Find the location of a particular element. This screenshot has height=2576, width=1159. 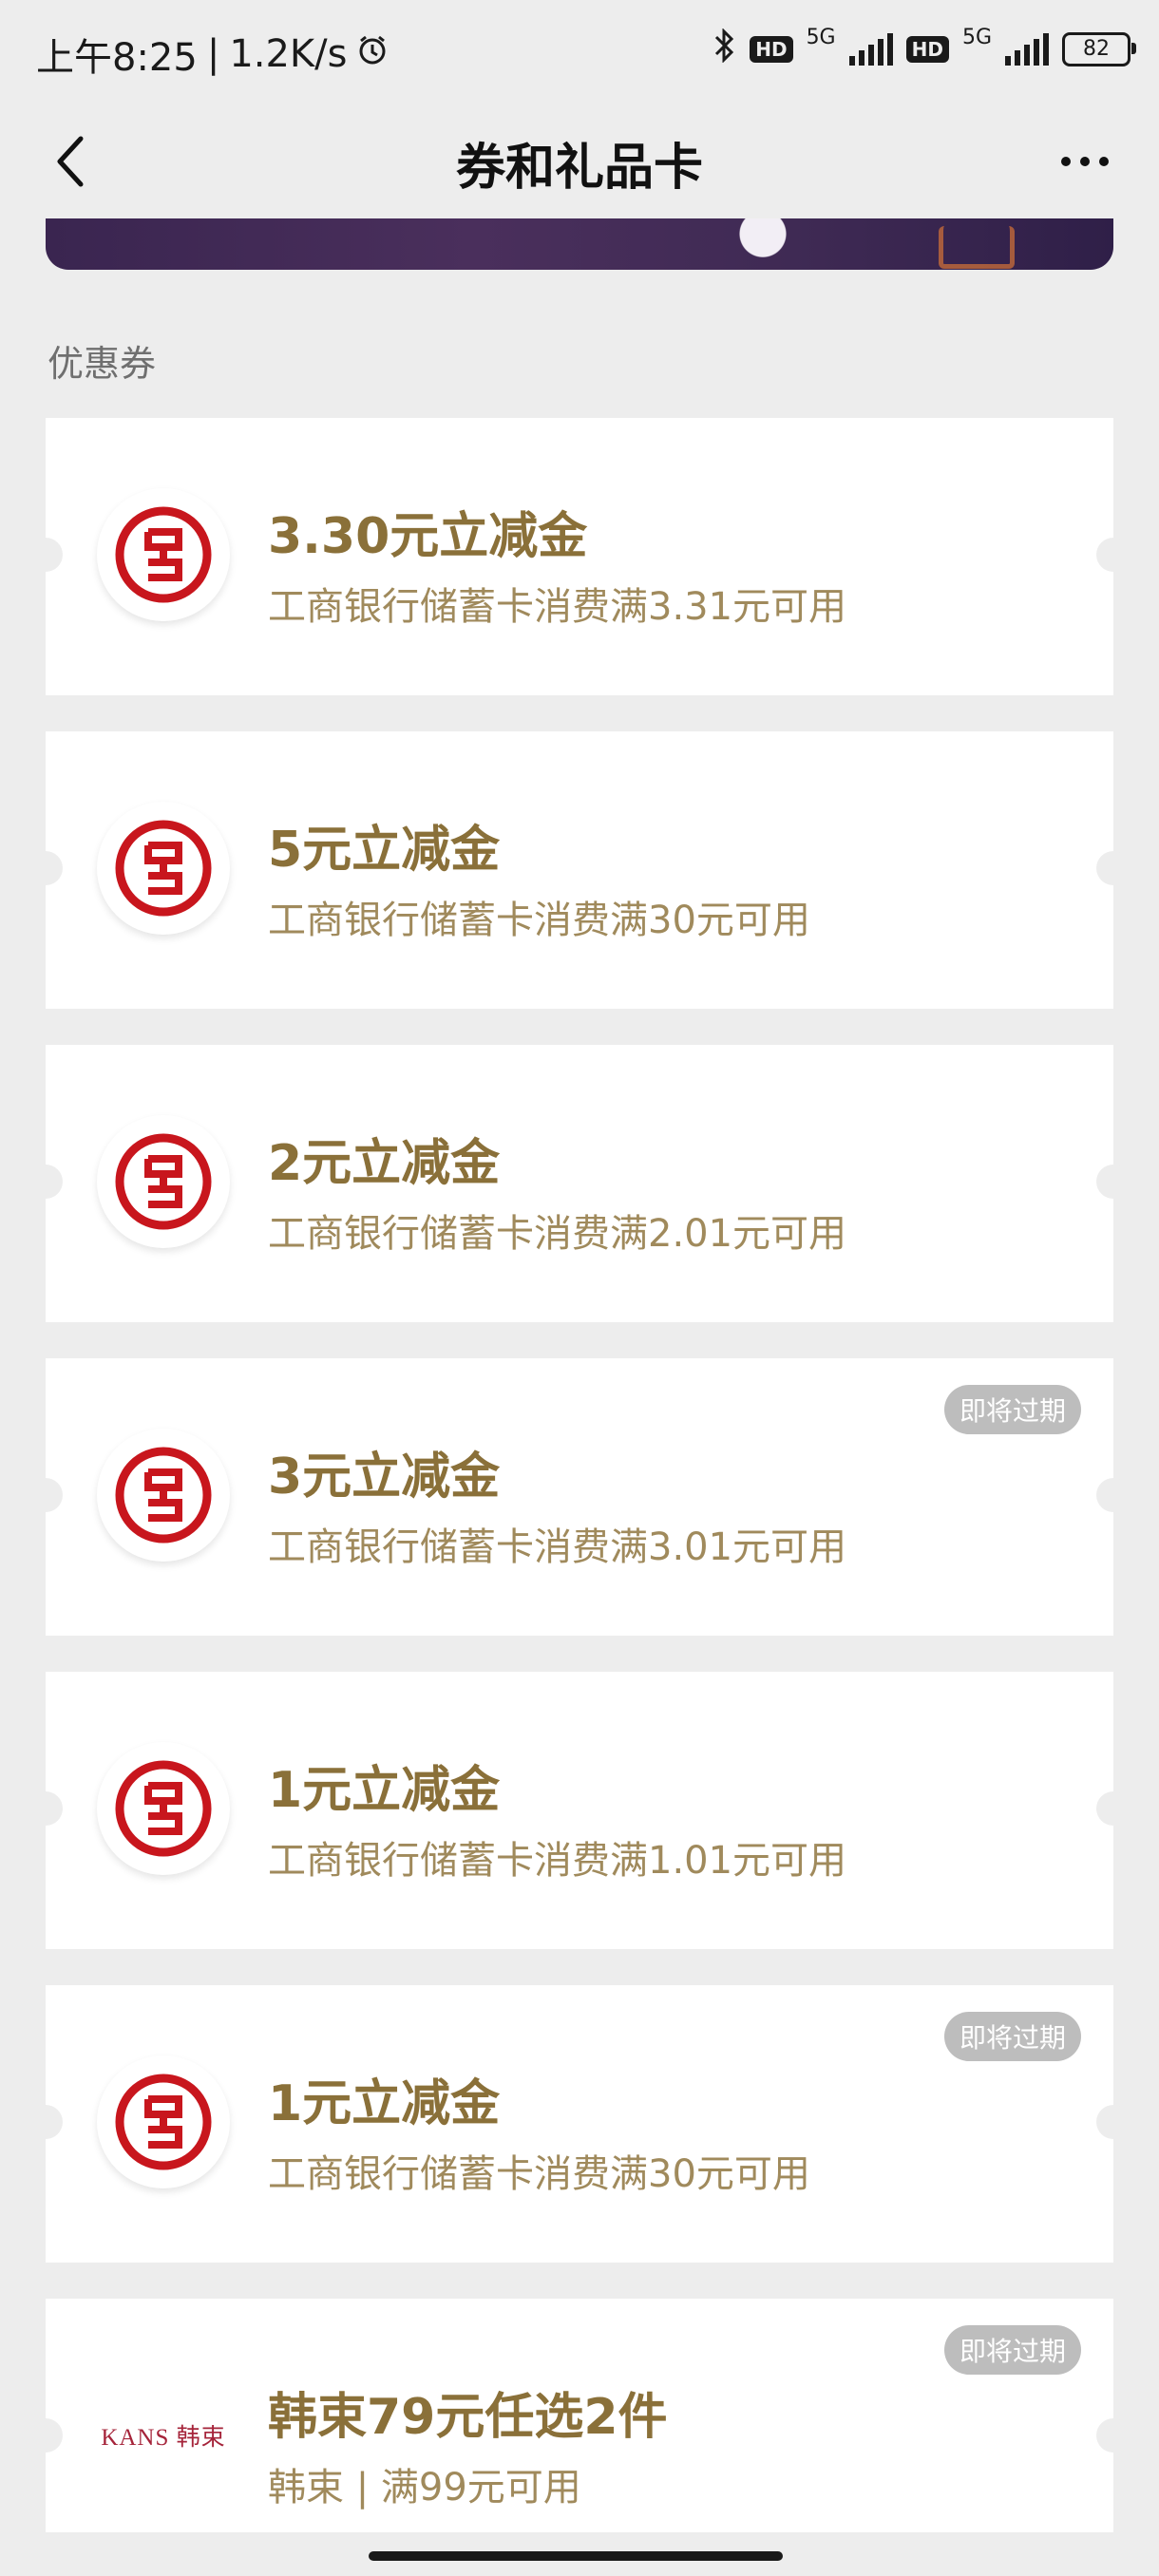

kans-logo-text: KANS 韩束 is located at coordinates (163, 2438).